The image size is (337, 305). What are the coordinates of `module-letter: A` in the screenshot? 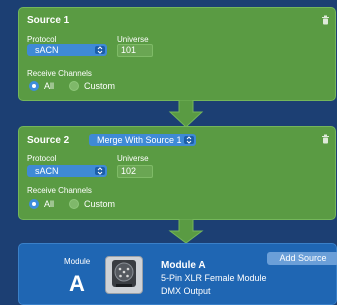 It's located at (77, 283).